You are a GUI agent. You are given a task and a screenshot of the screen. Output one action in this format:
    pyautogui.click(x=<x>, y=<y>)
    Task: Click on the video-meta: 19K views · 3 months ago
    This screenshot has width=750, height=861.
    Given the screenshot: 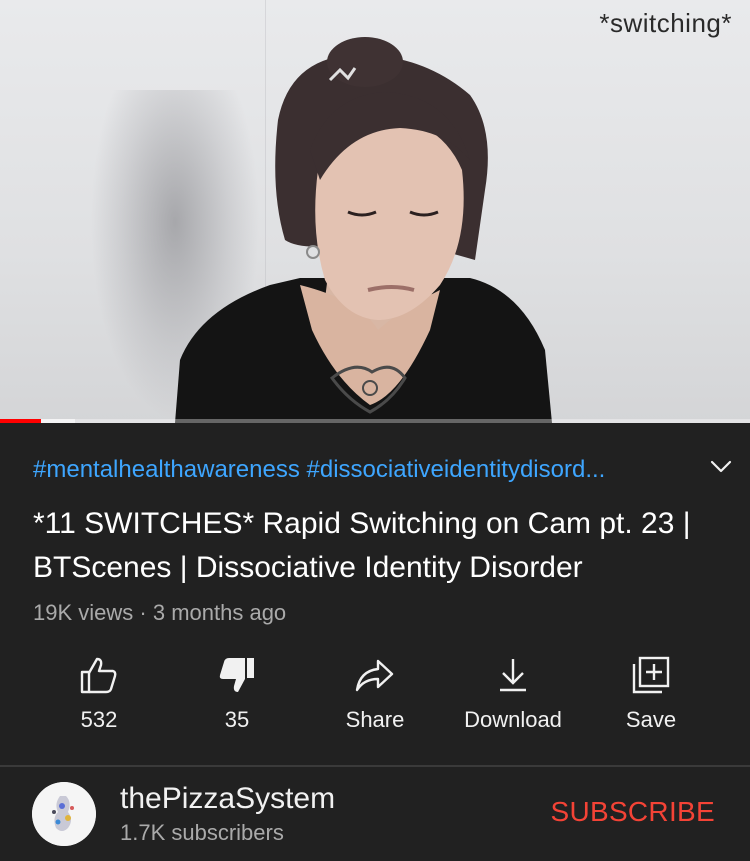 What is the action you would take?
    pyautogui.click(x=159, y=613)
    